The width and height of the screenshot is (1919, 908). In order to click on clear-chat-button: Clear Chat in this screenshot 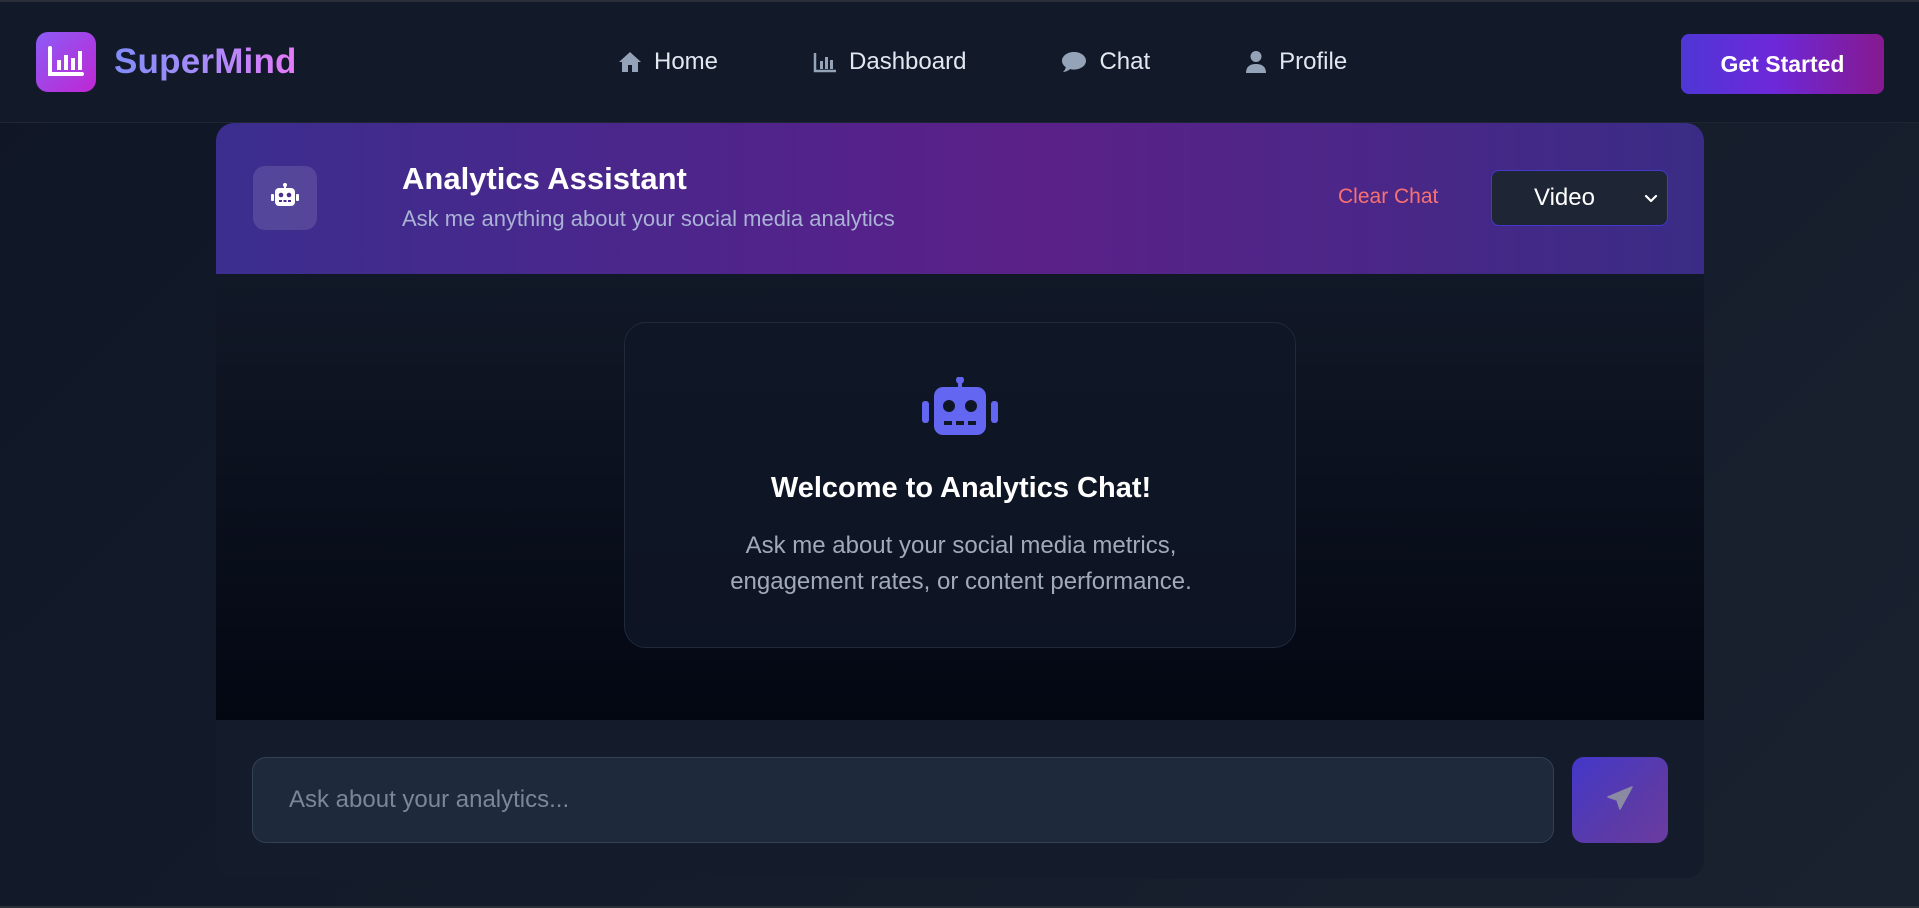, I will do `click(1388, 197)`.